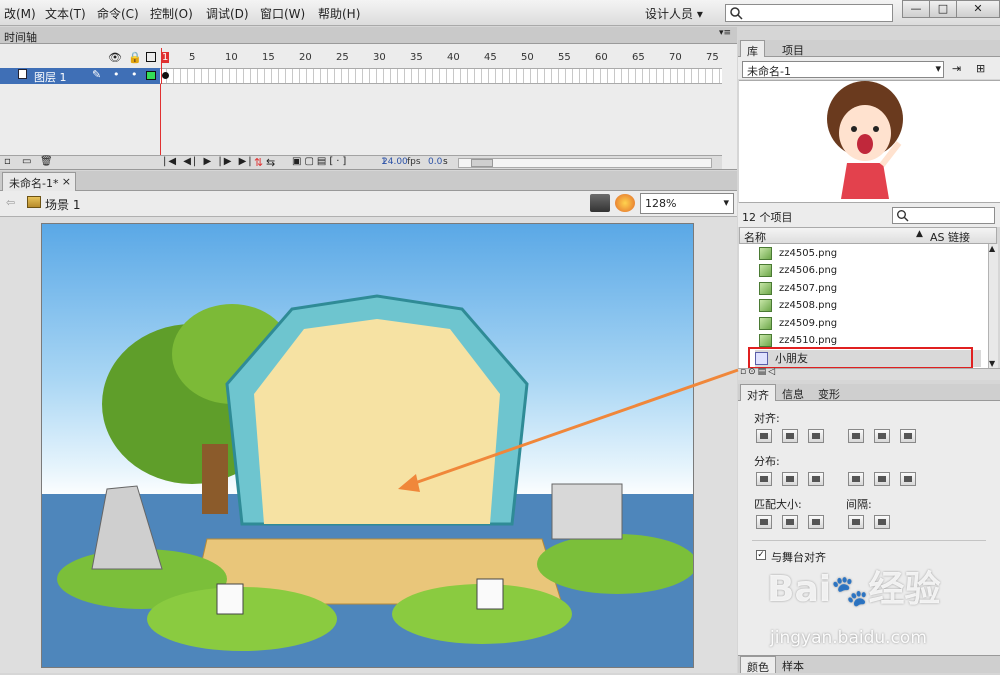 This screenshot has width=1000, height=675. What do you see at coordinates (227, 13) in the screenshot?
I see `menu-debug: 调试(D)` at bounding box center [227, 13].